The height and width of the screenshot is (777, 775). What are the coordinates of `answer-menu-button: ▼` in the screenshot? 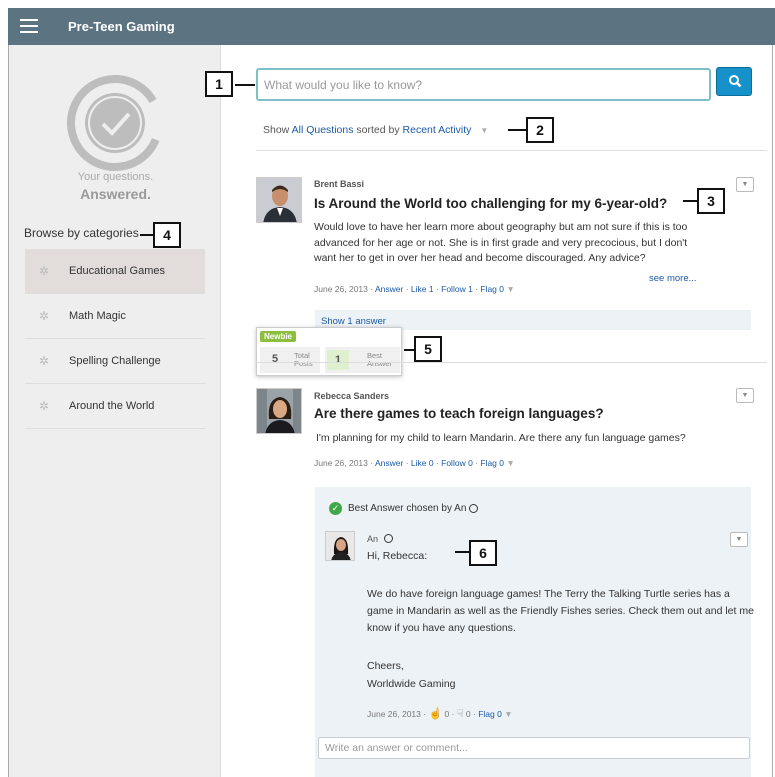 It's located at (739, 539).